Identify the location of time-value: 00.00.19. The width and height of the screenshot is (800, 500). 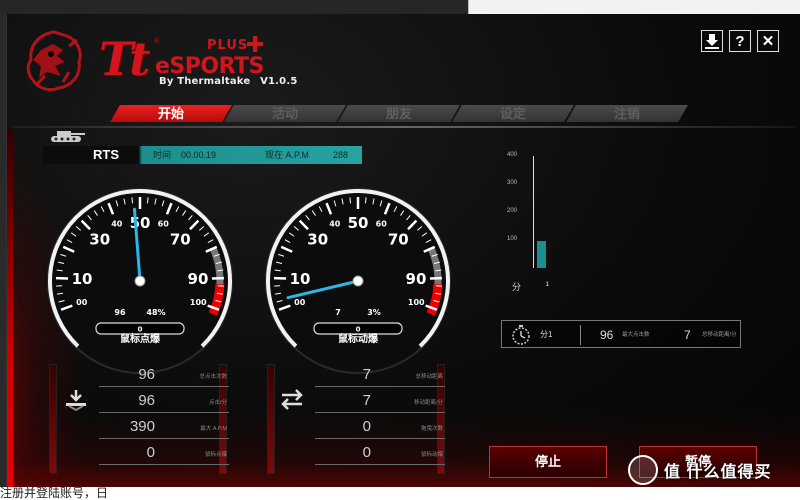
(199, 155).